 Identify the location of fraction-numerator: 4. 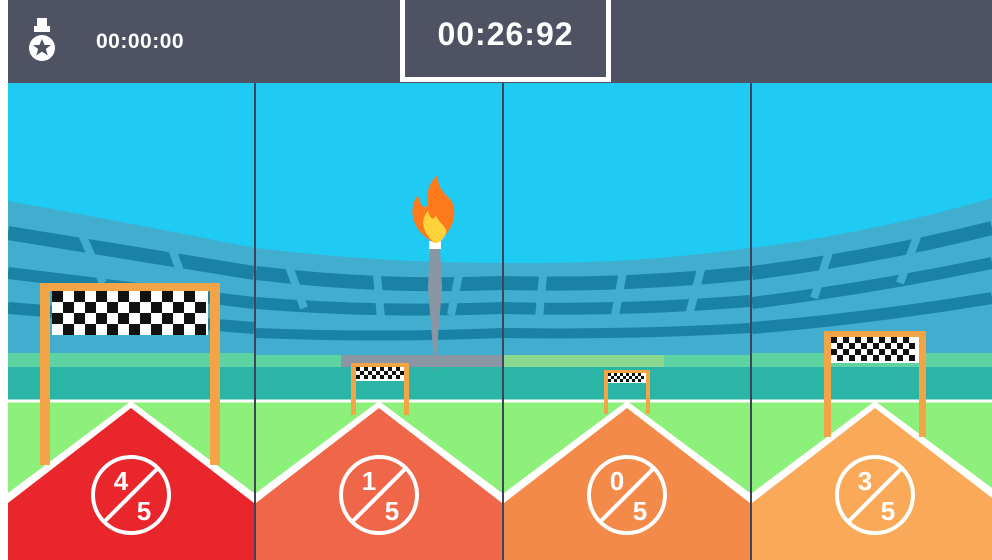
(121, 481).